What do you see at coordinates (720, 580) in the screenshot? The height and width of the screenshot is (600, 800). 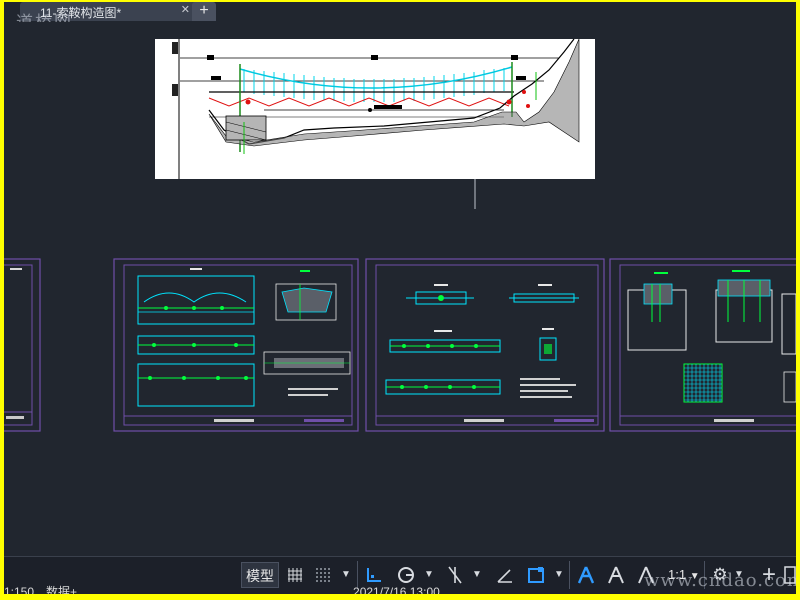 I see `watermark-url: www.cndao.com` at bounding box center [720, 580].